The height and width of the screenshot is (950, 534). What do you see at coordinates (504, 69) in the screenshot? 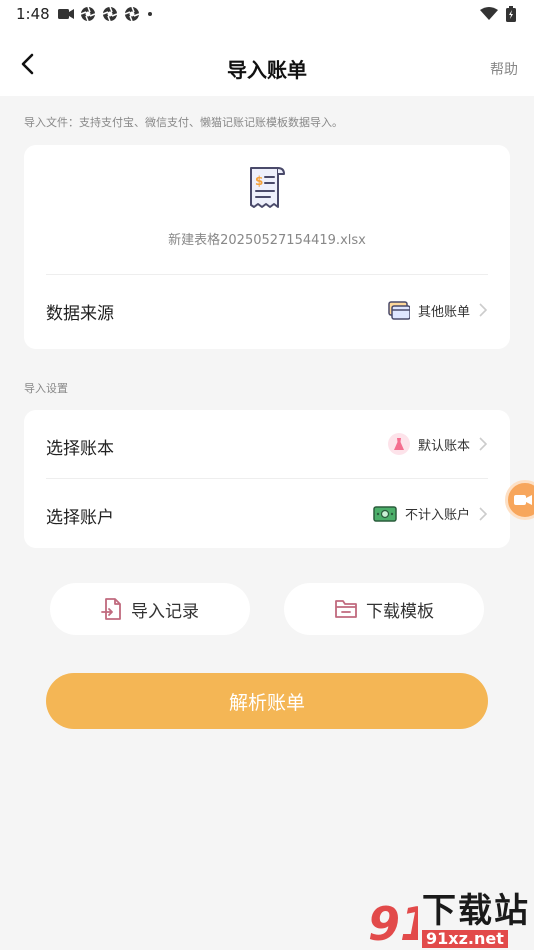
I see `help-button: 帮助` at bounding box center [504, 69].